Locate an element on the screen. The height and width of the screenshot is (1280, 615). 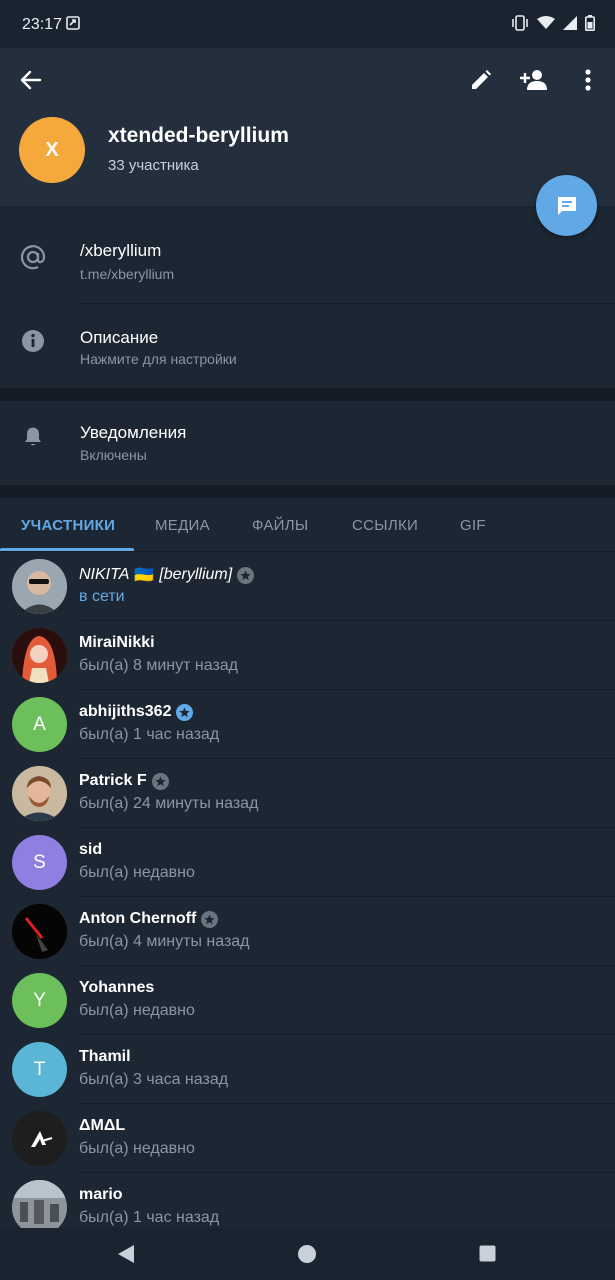
square-recents-icon is located at coordinates (487, 1253).